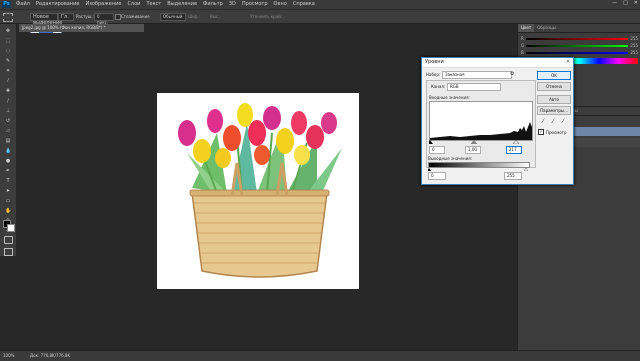  What do you see at coordinates (8, 51) in the screenshot?
I see `lasso-tool-icon: ◌` at bounding box center [8, 51].